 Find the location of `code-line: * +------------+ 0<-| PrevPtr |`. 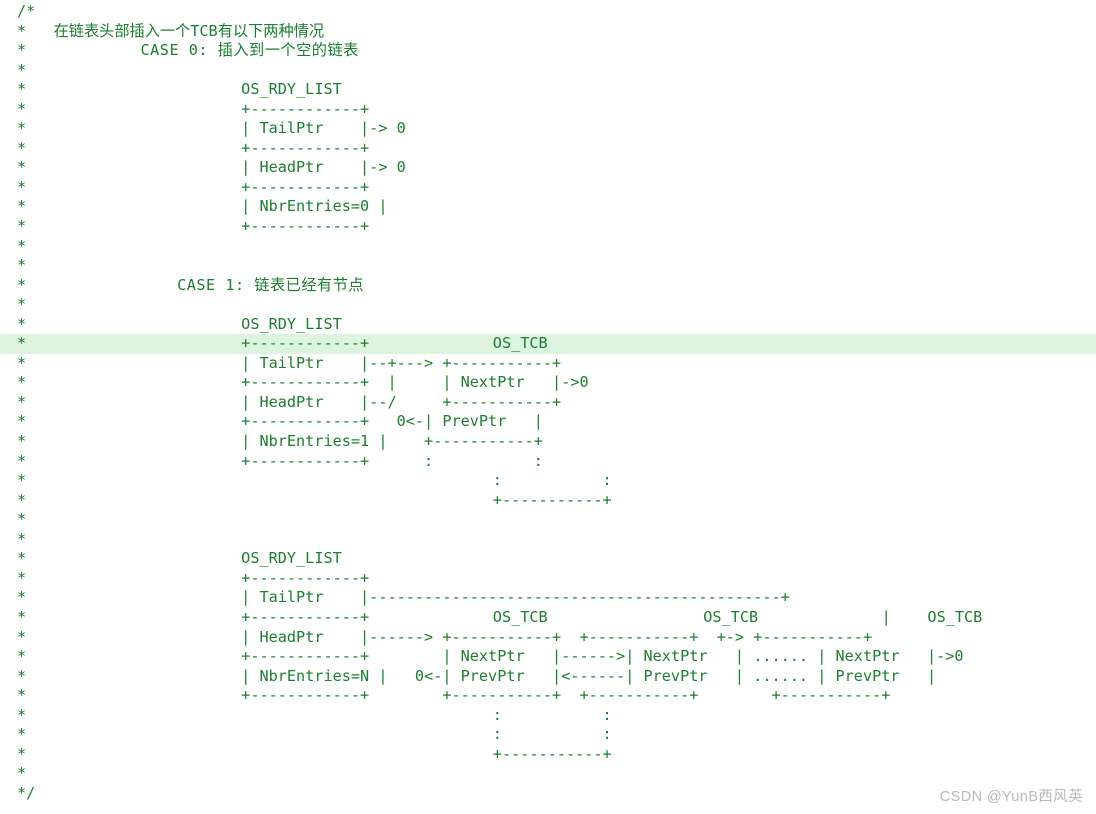

code-line: * +------------+ 0<-| PrevPtr | is located at coordinates (548, 422).